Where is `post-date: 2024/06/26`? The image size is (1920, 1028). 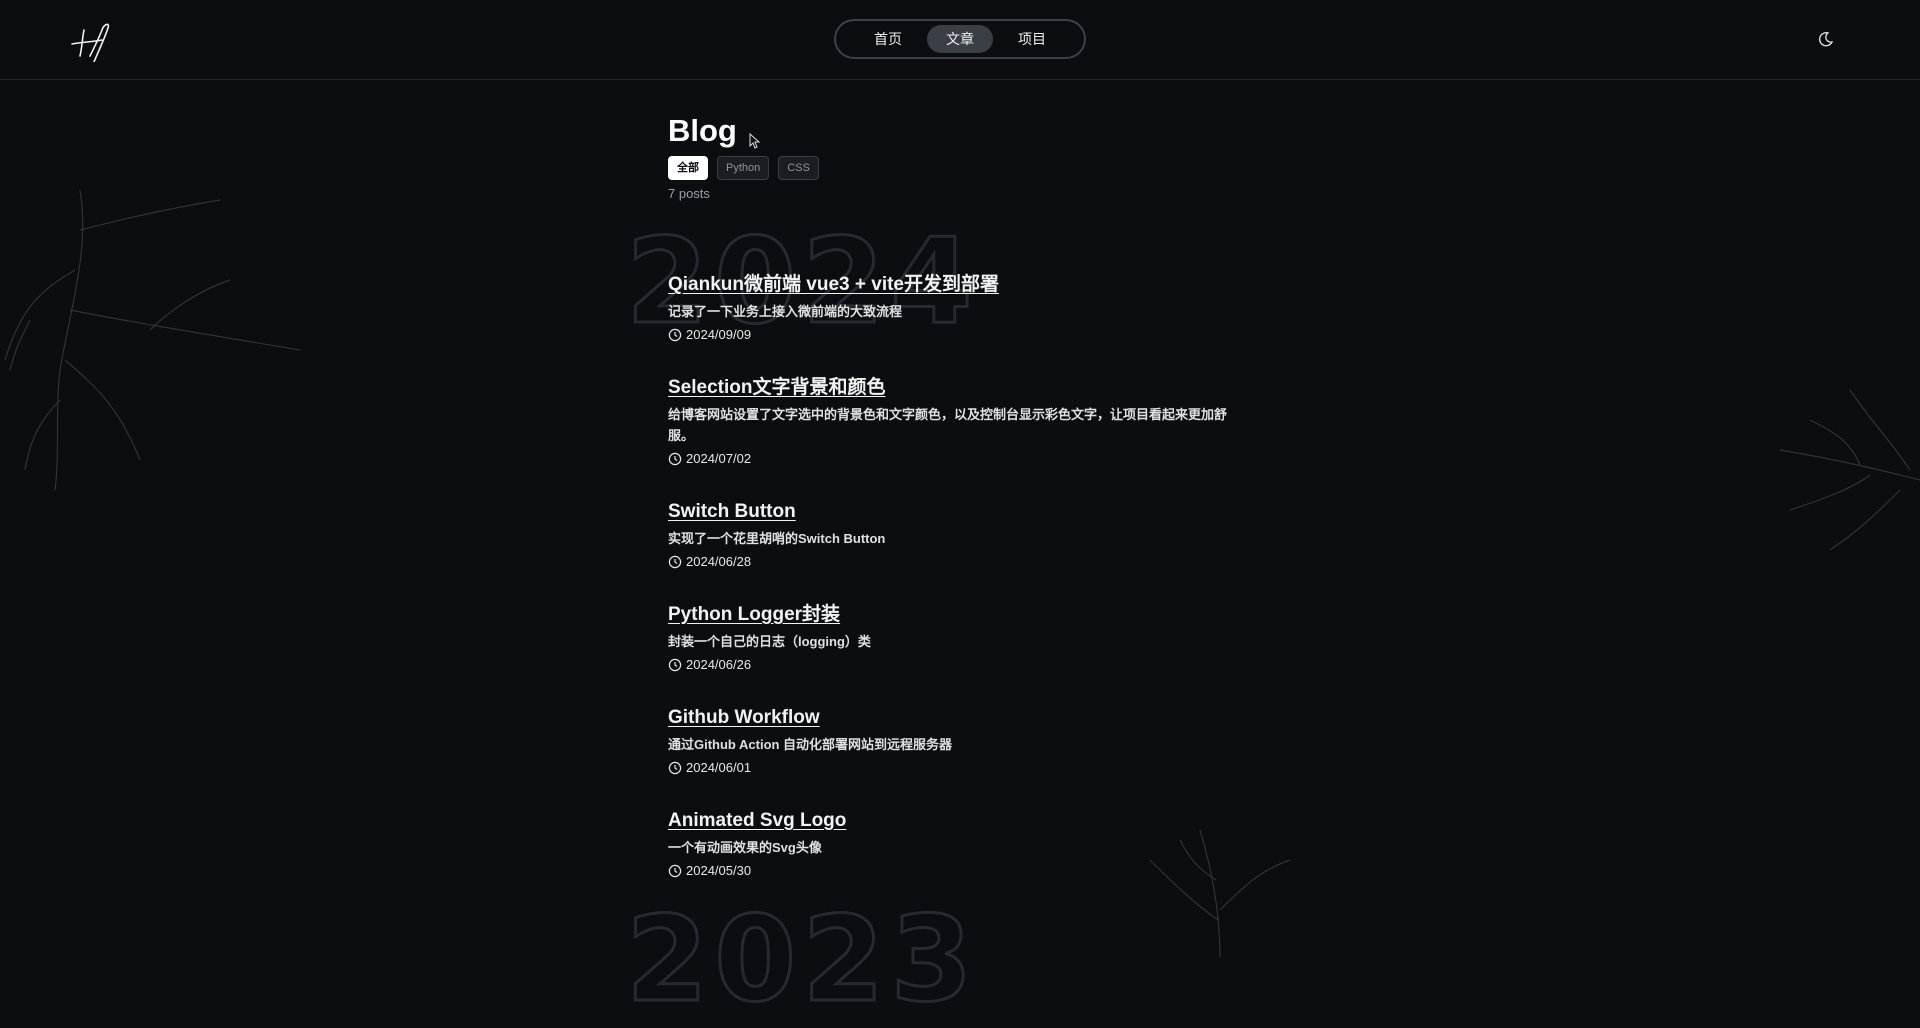
post-date: 2024/06/26 is located at coordinates (968, 665).